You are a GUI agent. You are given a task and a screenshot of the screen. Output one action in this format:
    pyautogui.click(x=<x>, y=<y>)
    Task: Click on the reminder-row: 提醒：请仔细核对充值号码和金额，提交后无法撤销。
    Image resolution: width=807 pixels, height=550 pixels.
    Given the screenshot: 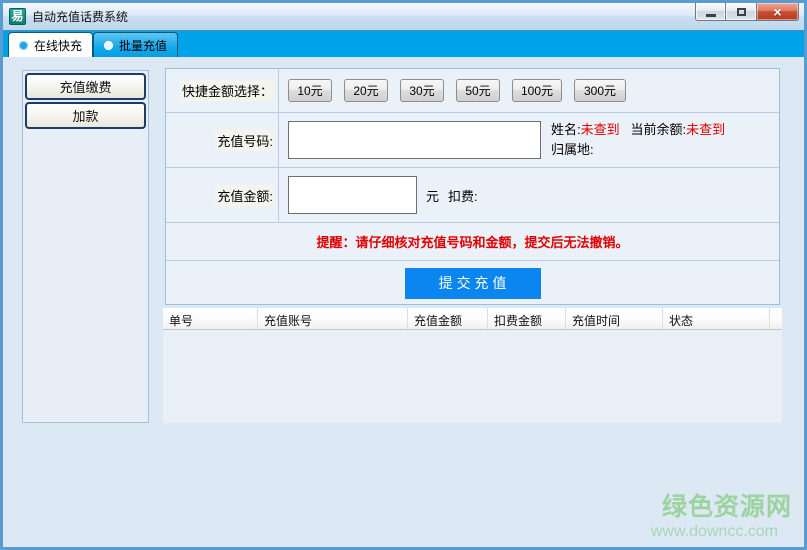 What is the action you would take?
    pyautogui.click(x=472, y=242)
    